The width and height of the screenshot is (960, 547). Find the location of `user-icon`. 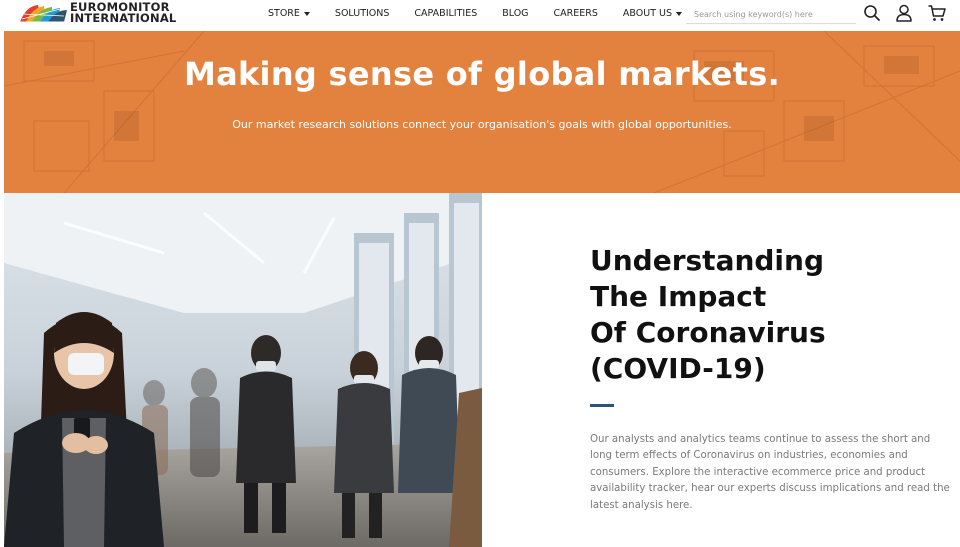

user-icon is located at coordinates (904, 13).